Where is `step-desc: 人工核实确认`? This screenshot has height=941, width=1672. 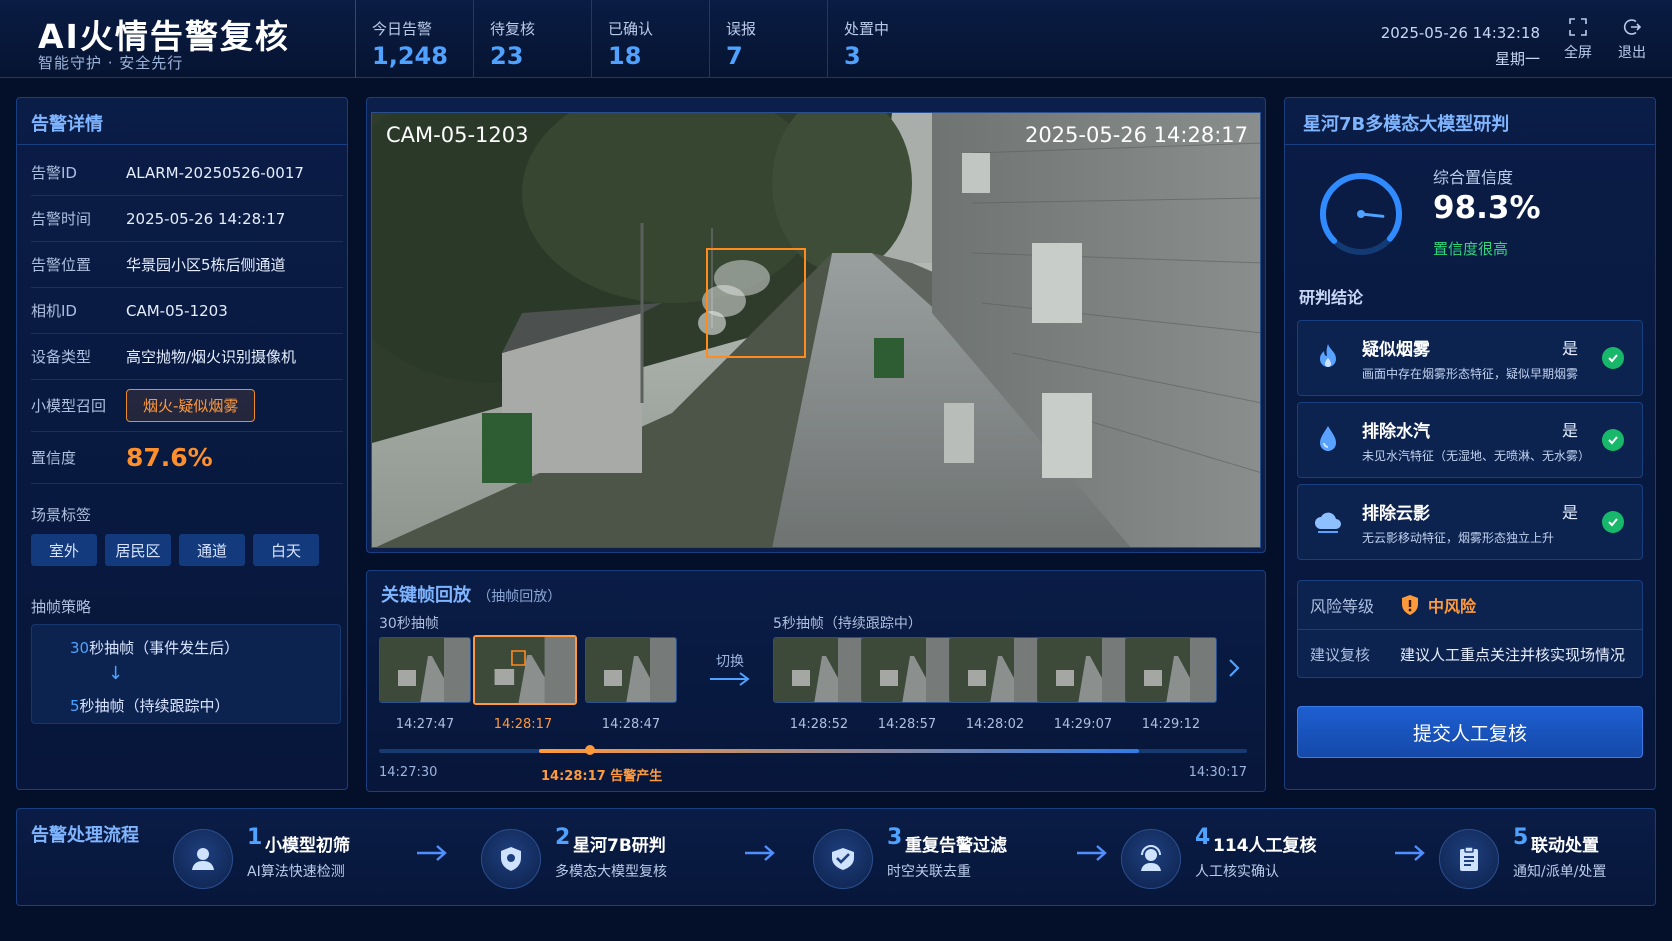 step-desc: 人工核实确认 is located at coordinates (1237, 872).